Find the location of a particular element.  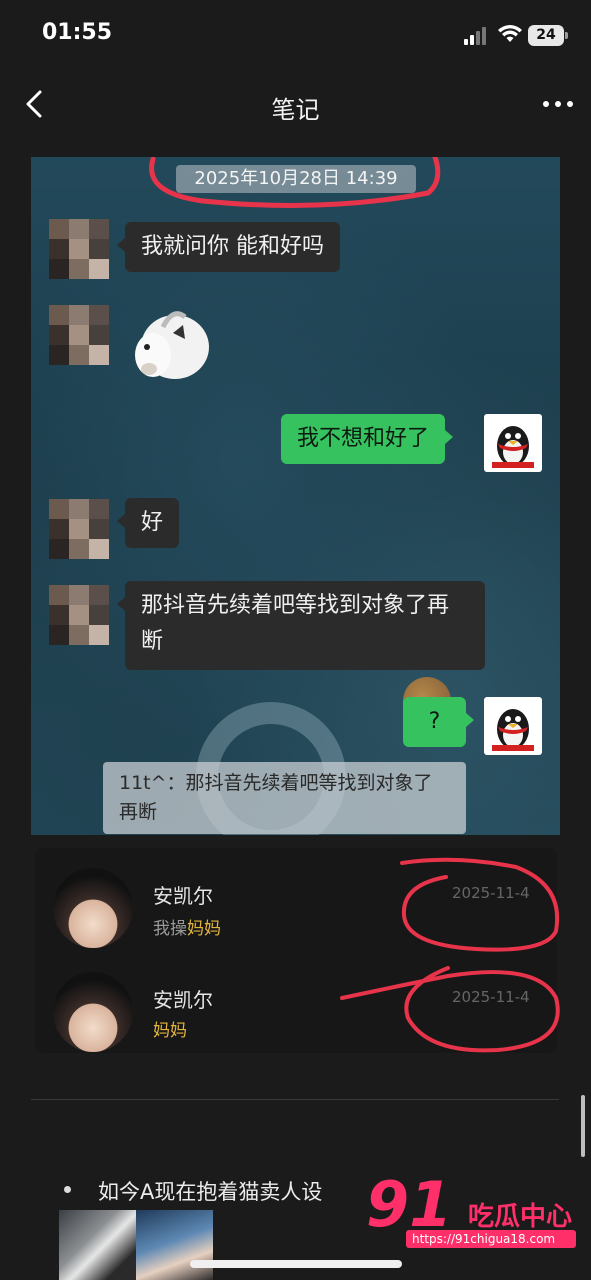

article-bullet-text: 如今A现在抱着猫卖人设 is located at coordinates (210, 1192).